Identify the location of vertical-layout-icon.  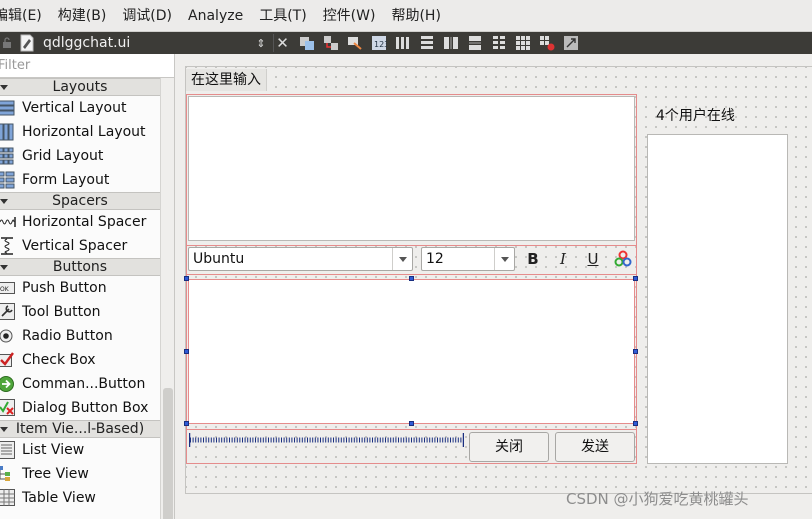
(8, 108).